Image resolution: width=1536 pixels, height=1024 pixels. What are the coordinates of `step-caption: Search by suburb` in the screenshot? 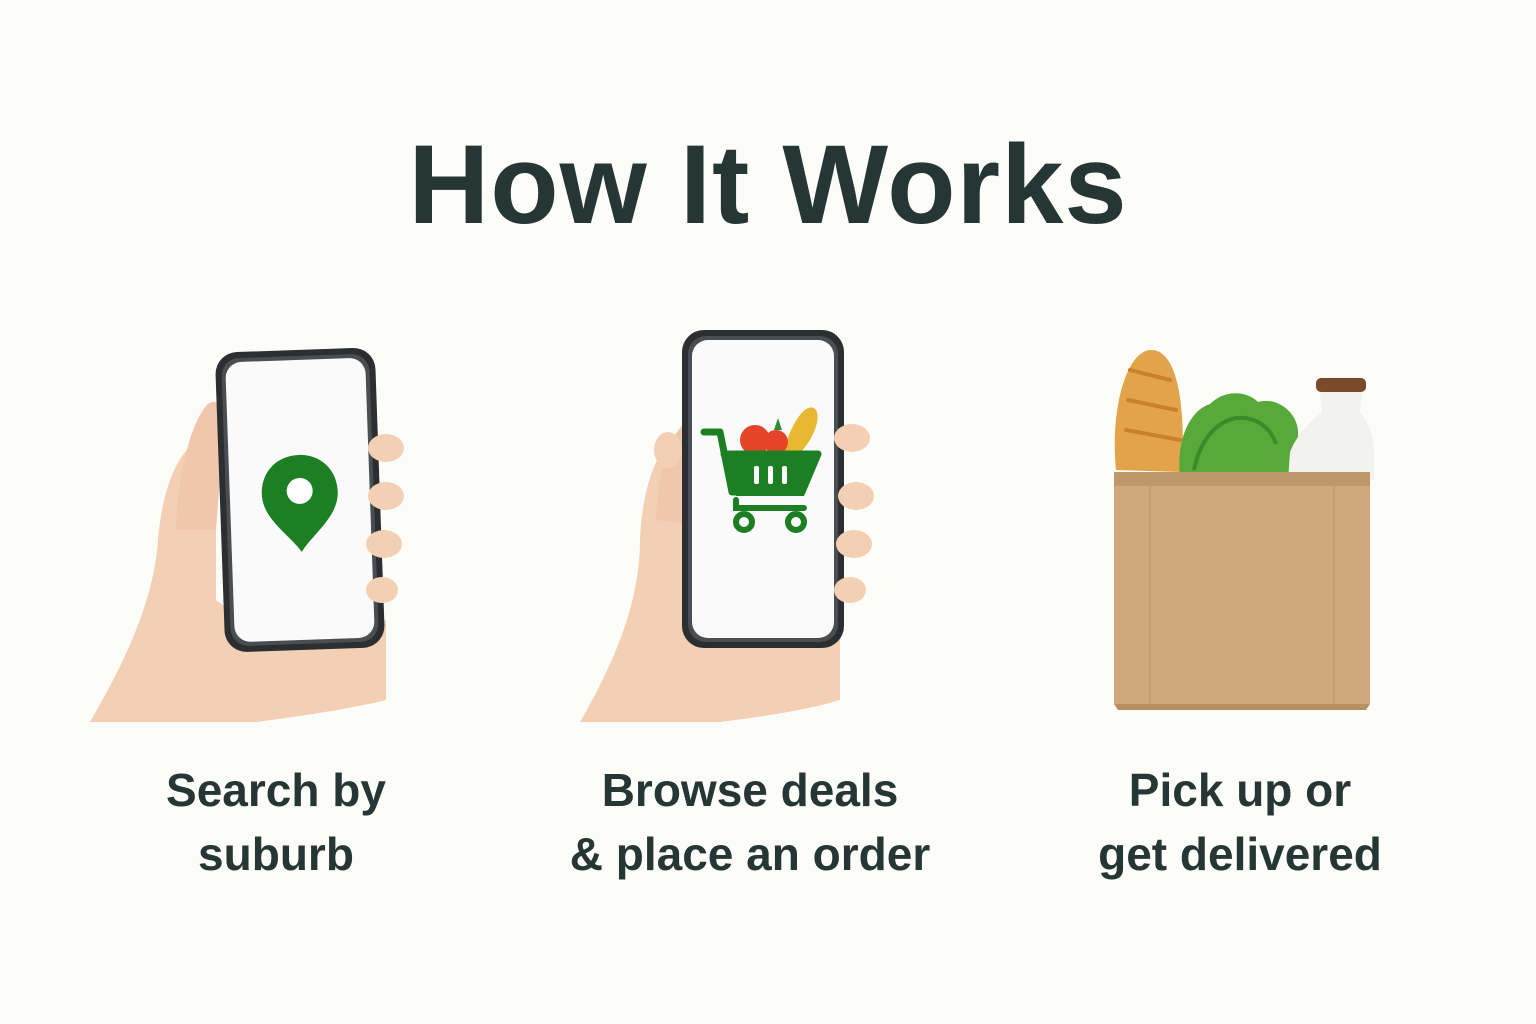 It's located at (276, 822).